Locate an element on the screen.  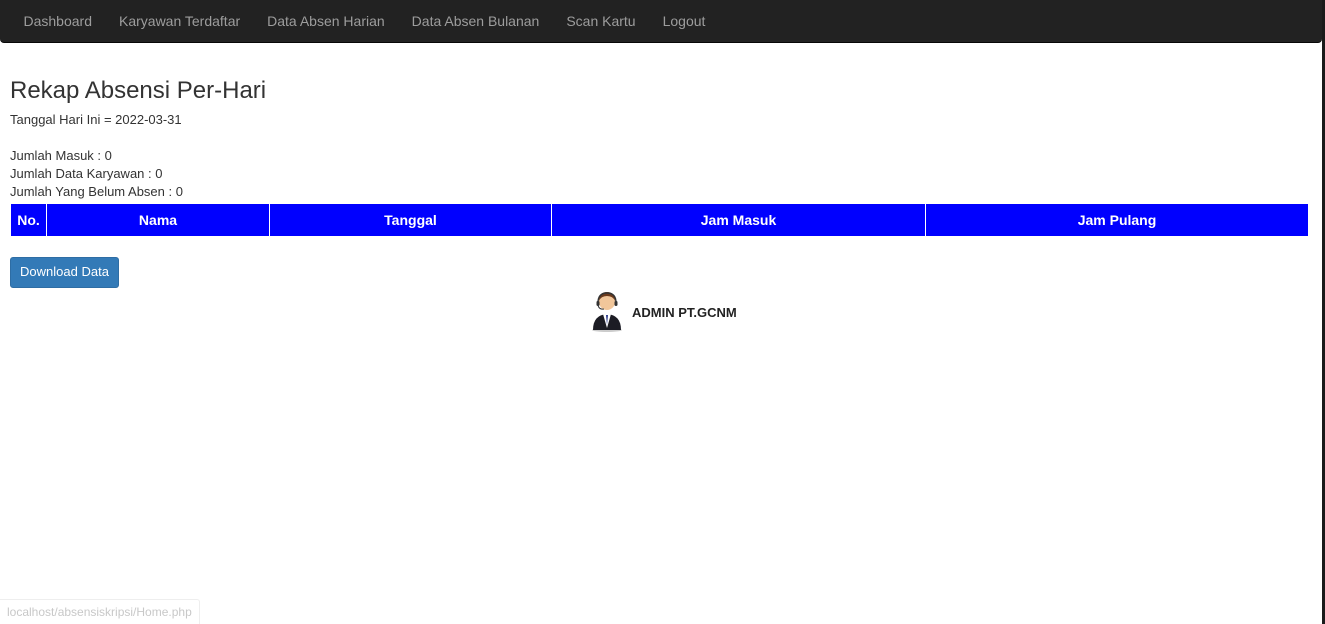
stat-jumlah-masuk: Jumlah Masuk : 0 is located at coordinates (61, 155).